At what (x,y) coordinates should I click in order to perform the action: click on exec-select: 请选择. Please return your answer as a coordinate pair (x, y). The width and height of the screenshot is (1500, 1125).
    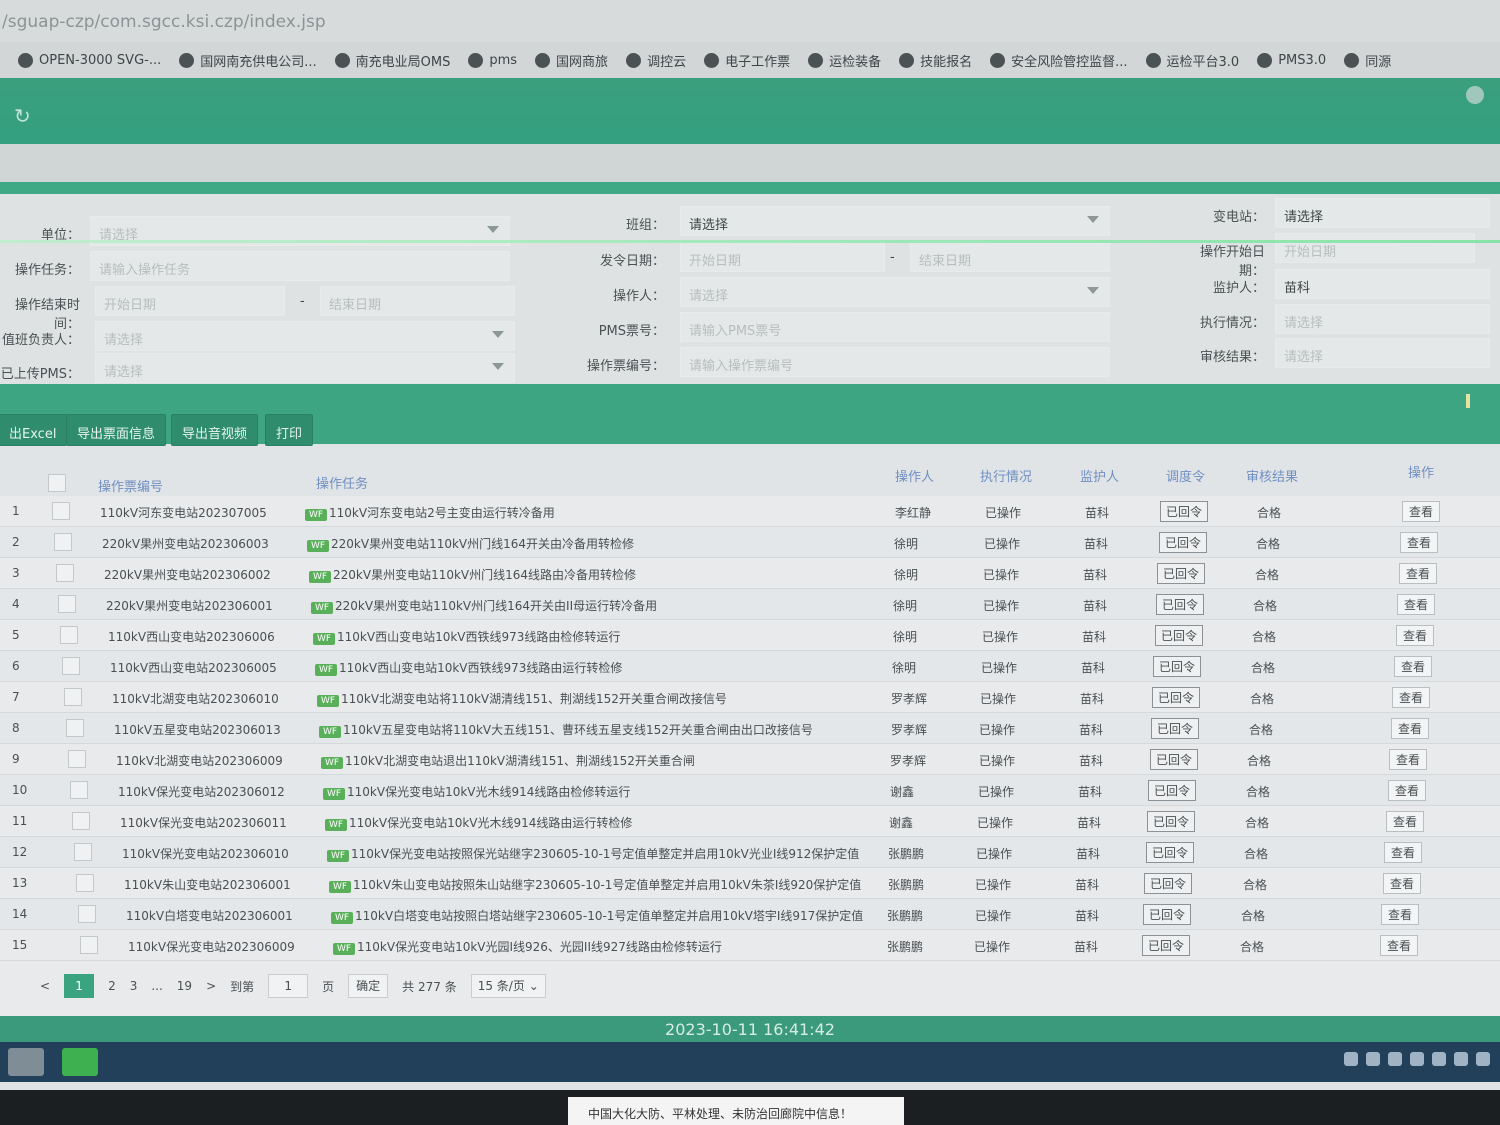
    Looking at the image, I should click on (1382, 319).